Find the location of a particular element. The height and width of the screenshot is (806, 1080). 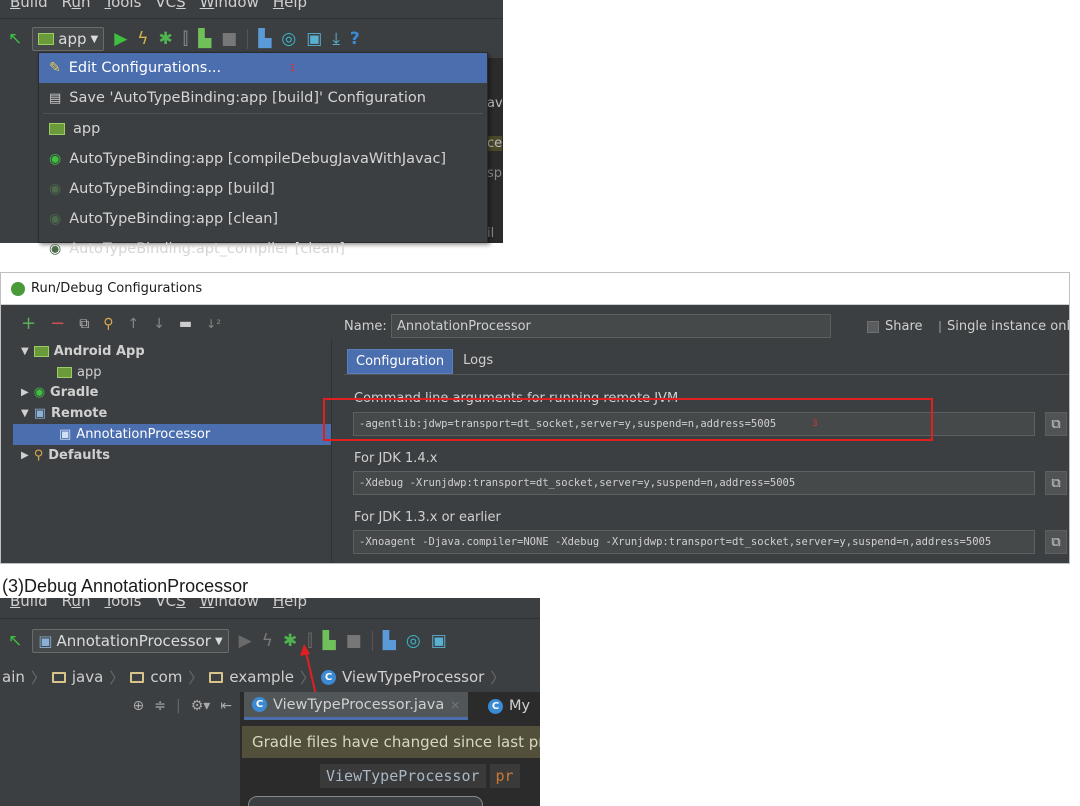

sort-icon: ↓² is located at coordinates (213, 324).